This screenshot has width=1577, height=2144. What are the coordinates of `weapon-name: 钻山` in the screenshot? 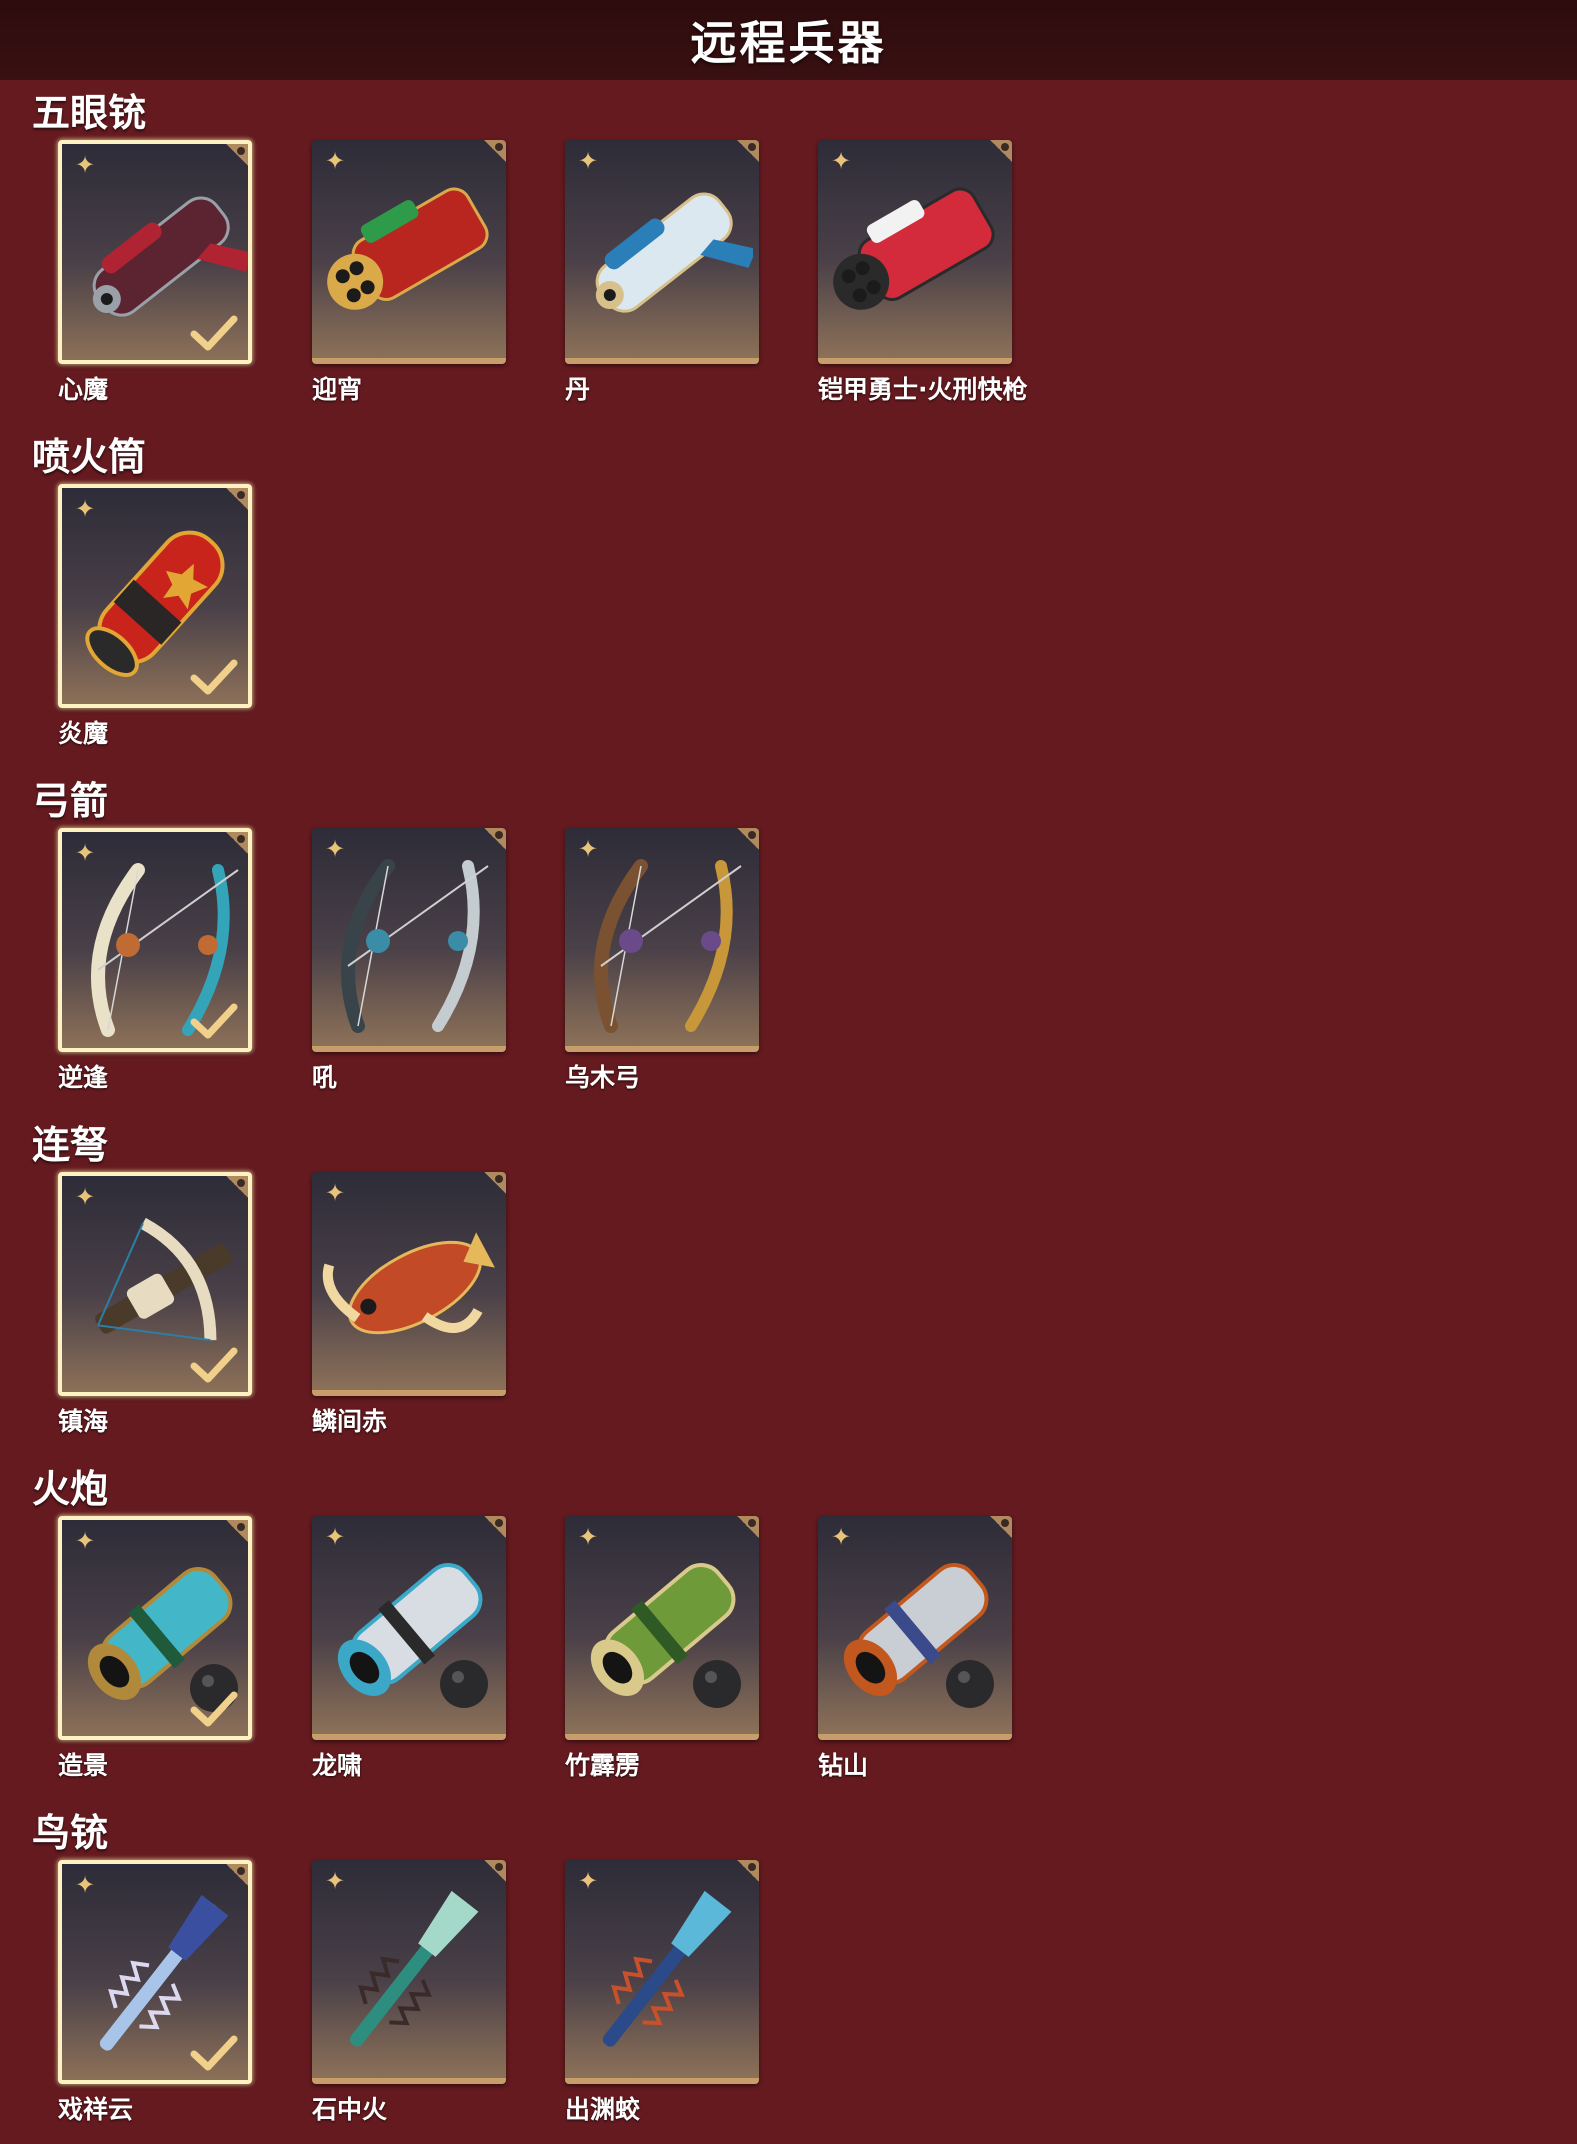 It's located at (843, 1765).